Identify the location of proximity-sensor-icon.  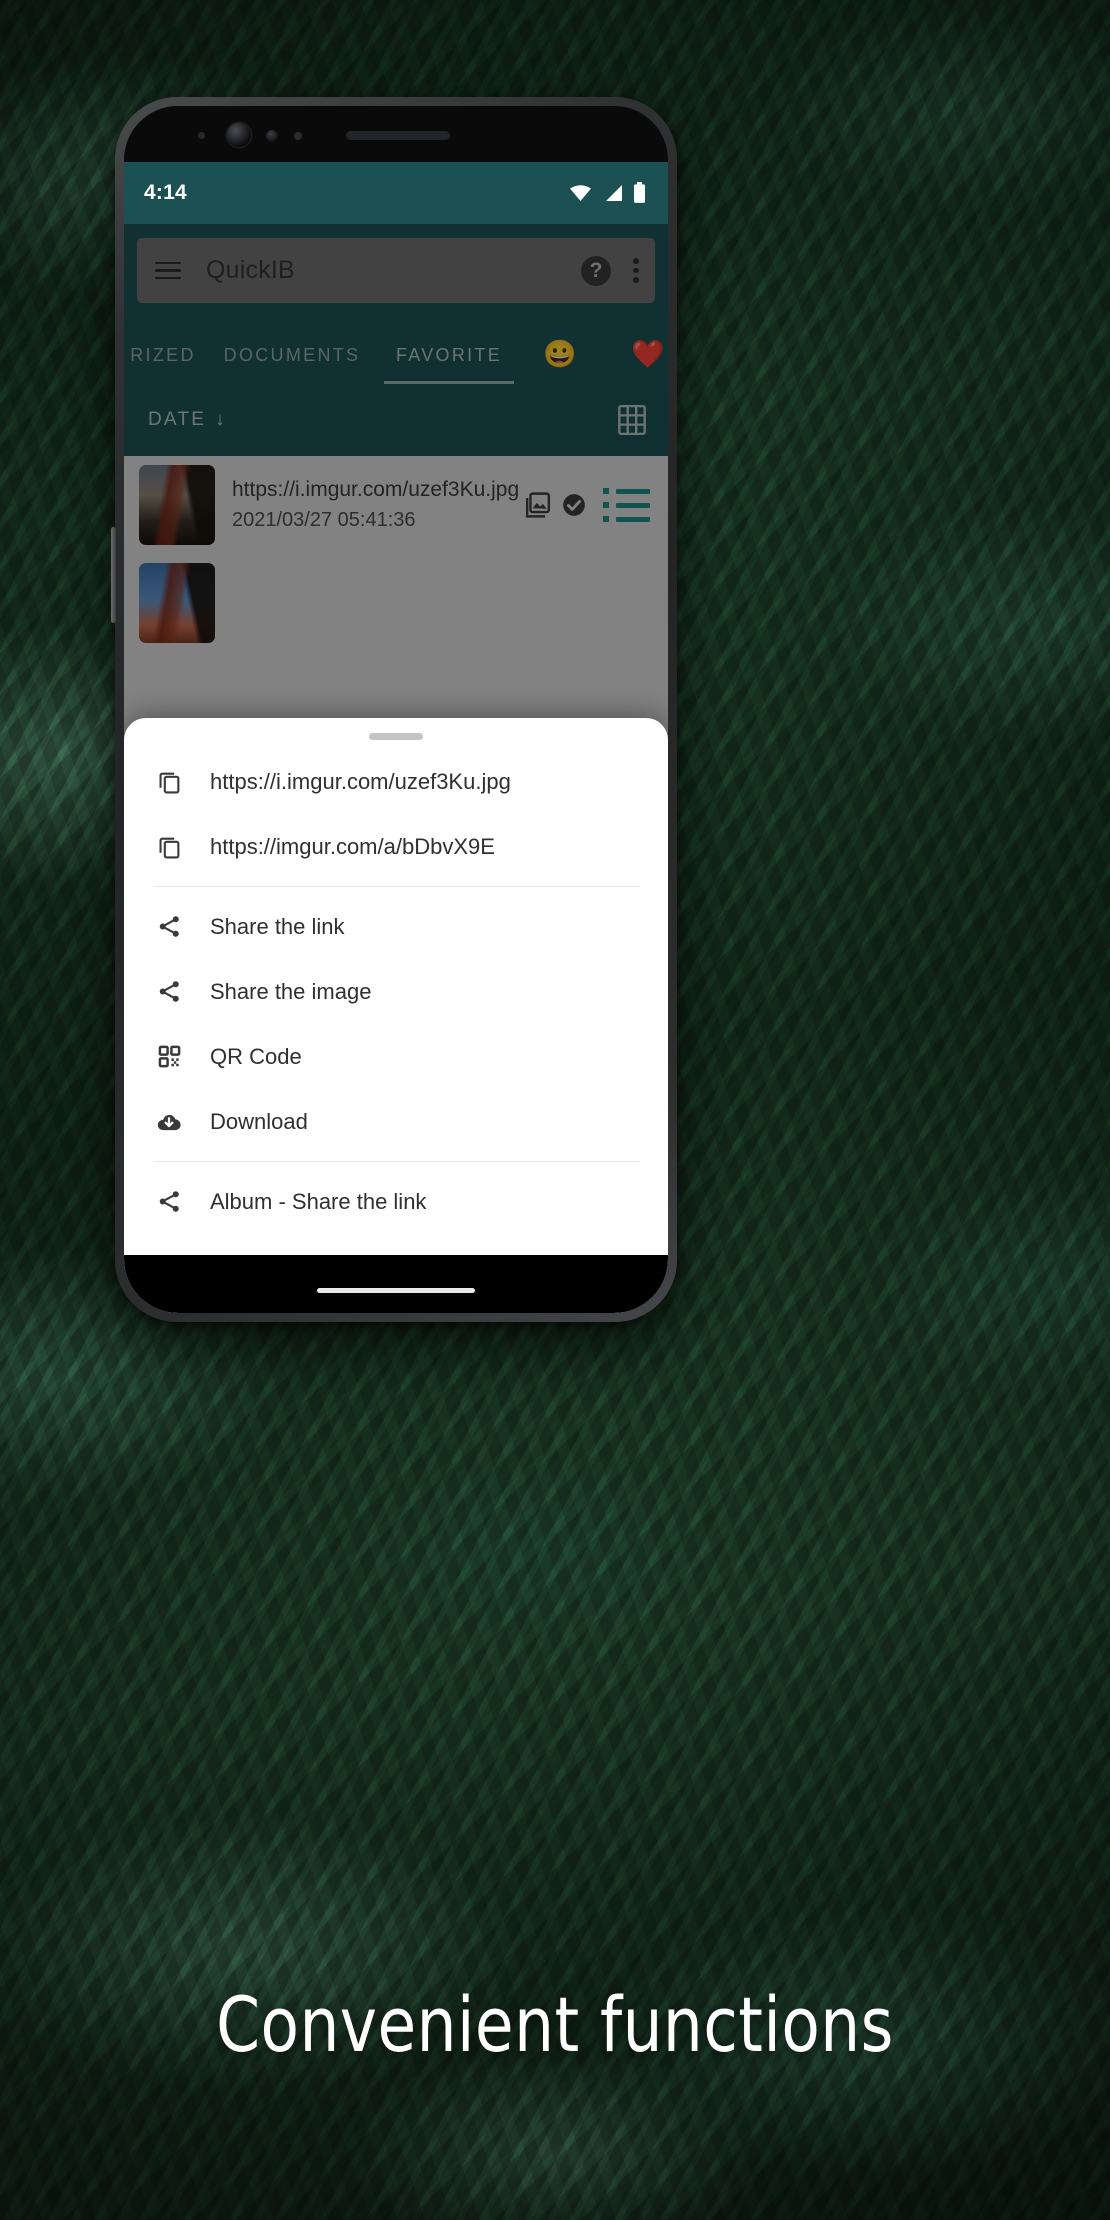
(272, 136).